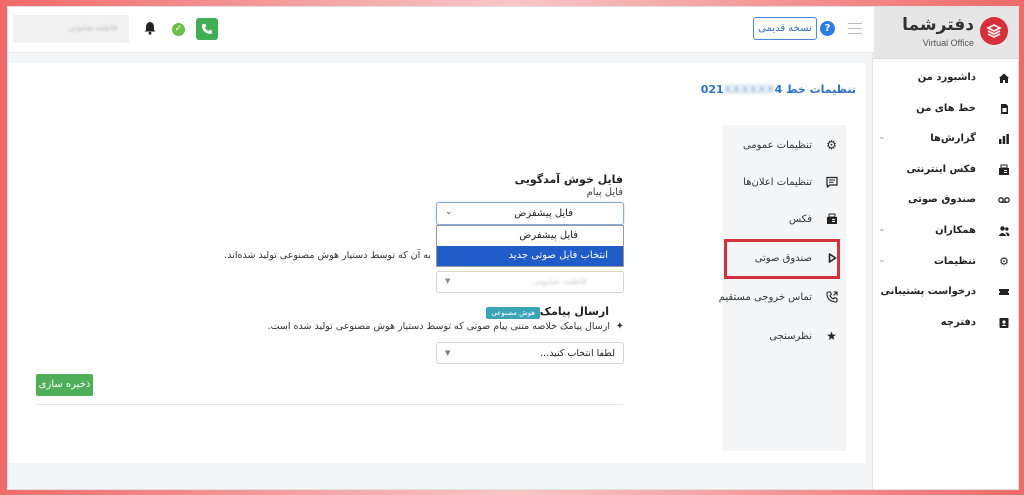 The image size is (1024, 495). I want to click on sidebar-item-contact-book: دفترچه, so click(945, 323).